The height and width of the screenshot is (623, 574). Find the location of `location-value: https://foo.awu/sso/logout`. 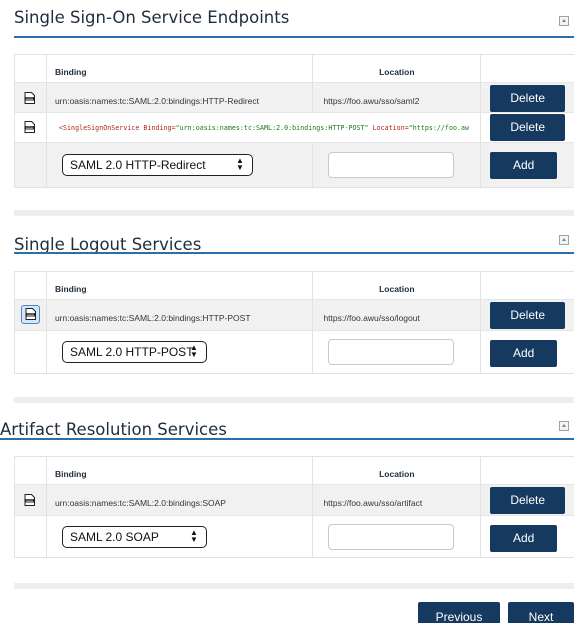

location-value: https://foo.awu/sso/logout is located at coordinates (371, 318).